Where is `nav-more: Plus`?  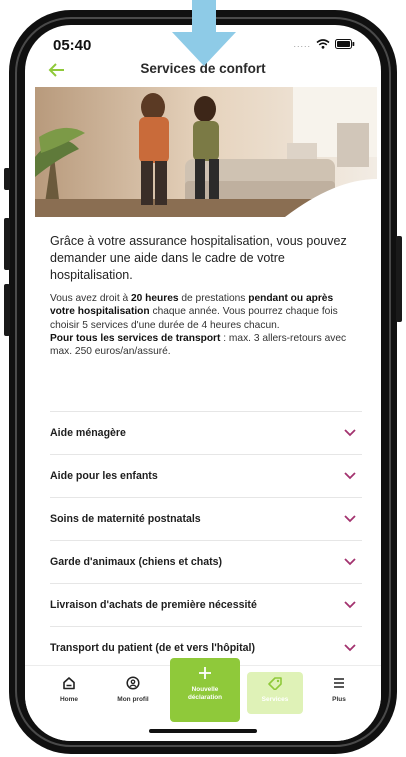
nav-more: Plus is located at coordinates (339, 689).